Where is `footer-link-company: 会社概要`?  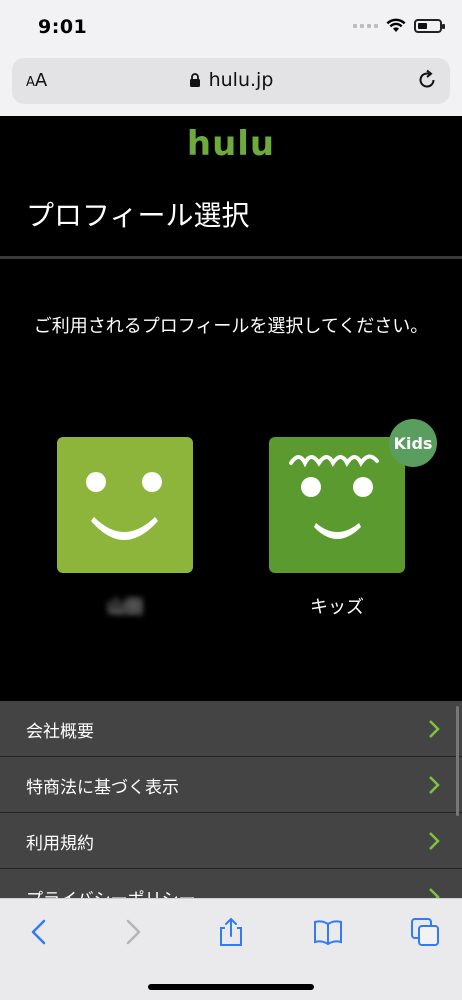
footer-link-company: 会社概要 is located at coordinates (231, 729).